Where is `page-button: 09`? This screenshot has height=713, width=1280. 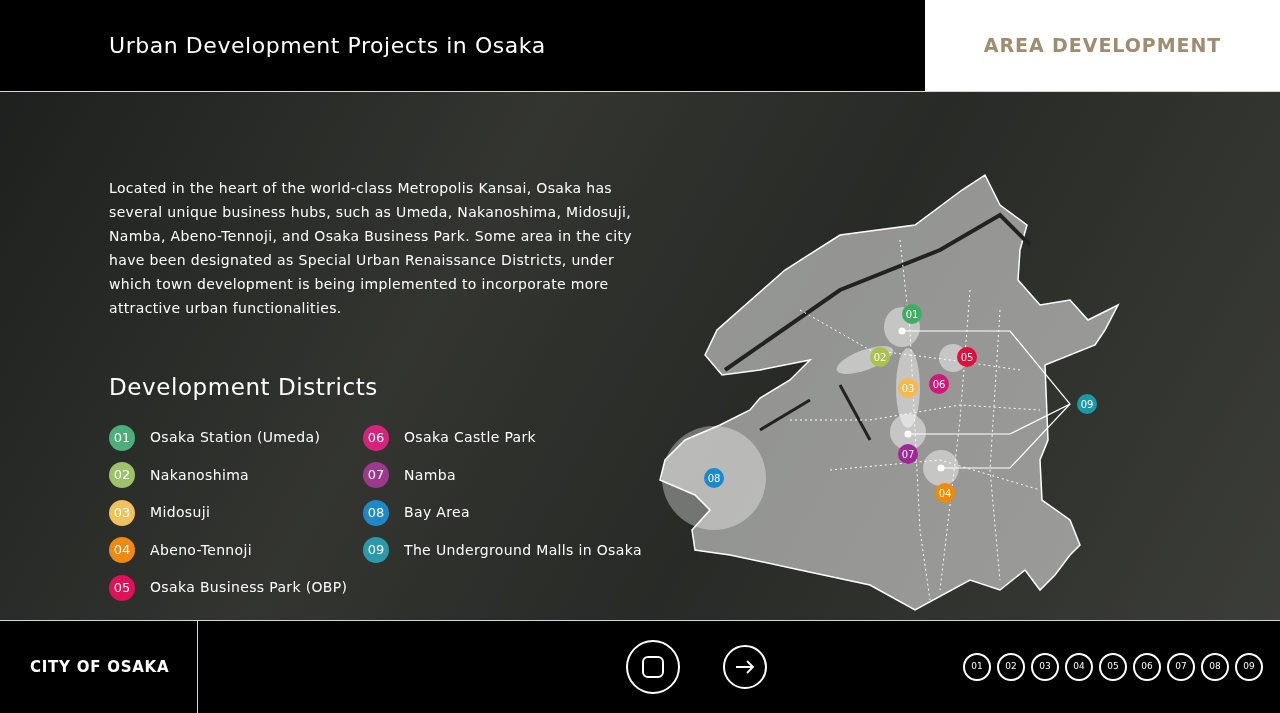
page-button: 09 is located at coordinates (1249, 667).